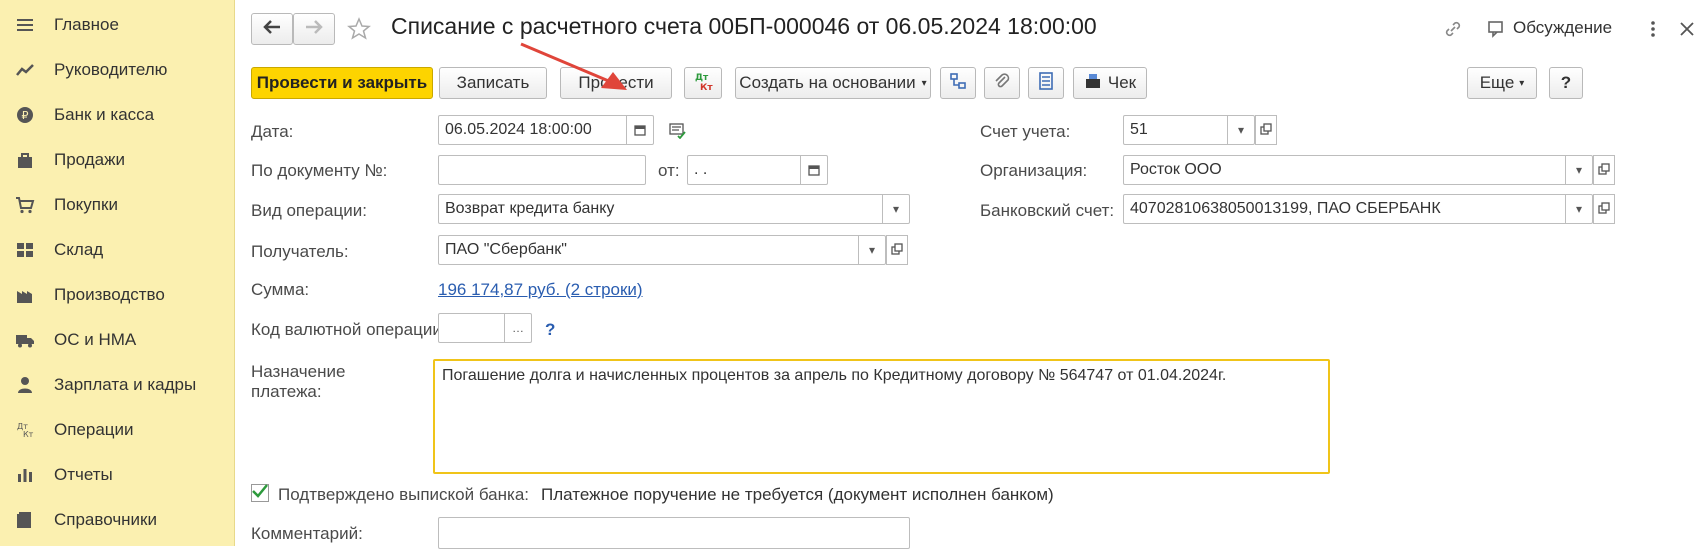 The height and width of the screenshot is (549, 1704). What do you see at coordinates (314, 29) in the screenshot?
I see `forward-button` at bounding box center [314, 29].